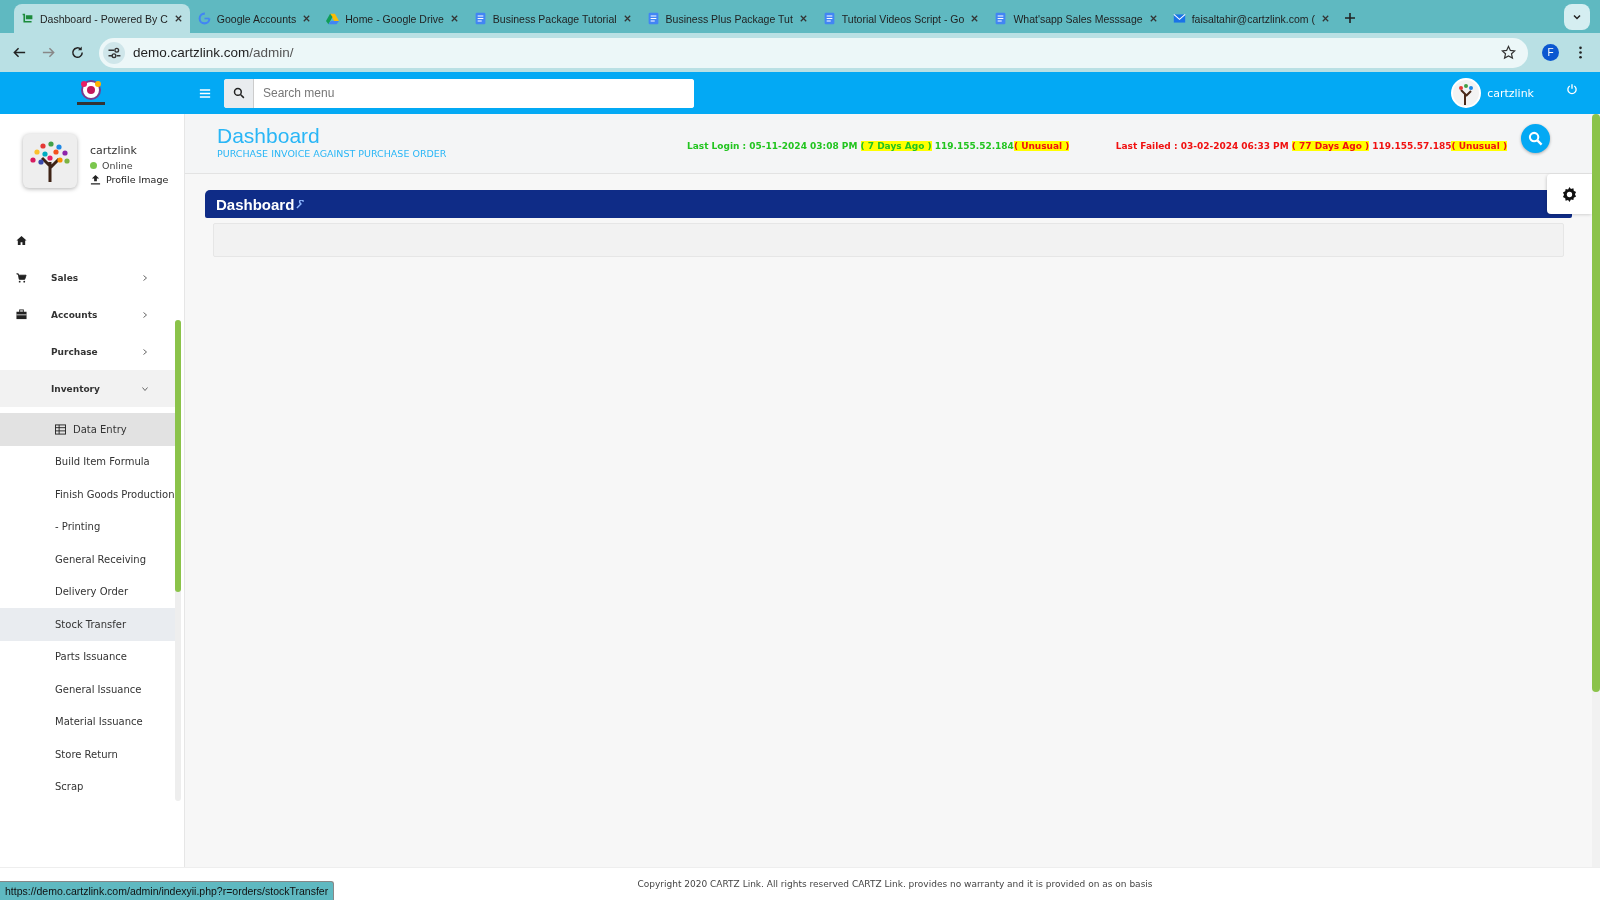  What do you see at coordinates (333, 18) in the screenshot?
I see `triangle-drive-icon` at bounding box center [333, 18].